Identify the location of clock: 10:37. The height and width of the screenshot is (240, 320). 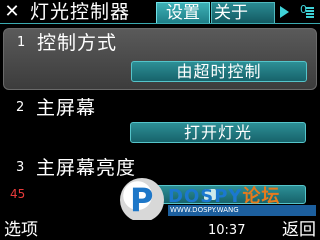
(227, 230).